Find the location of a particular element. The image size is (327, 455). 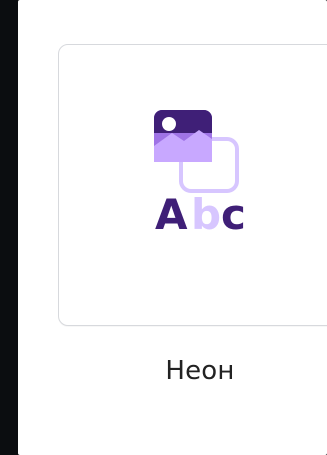

preview-letter-a: A is located at coordinates (171, 214).